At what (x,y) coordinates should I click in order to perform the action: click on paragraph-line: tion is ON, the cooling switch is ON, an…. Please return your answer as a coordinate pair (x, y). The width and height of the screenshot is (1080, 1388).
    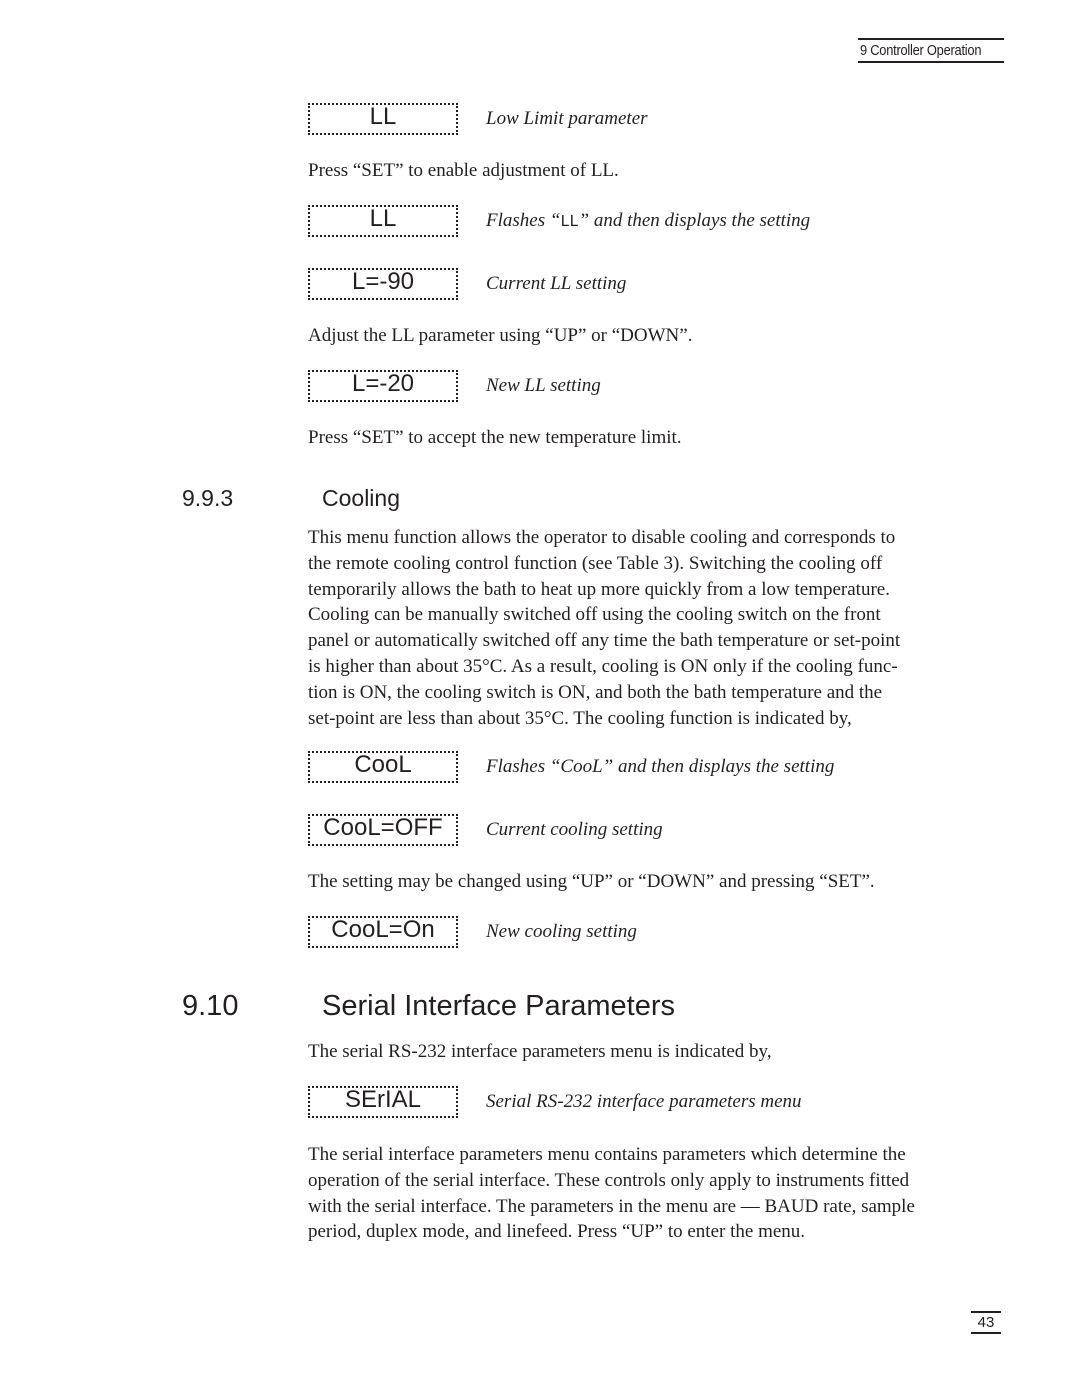
    Looking at the image, I should click on (595, 692).